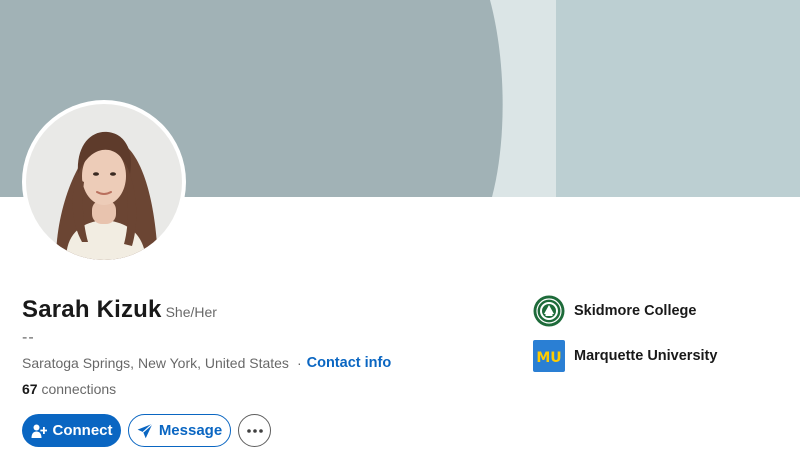 This screenshot has width=800, height=467. I want to click on profile-name-row: Sarah Kizuk She/Her, so click(119, 310).